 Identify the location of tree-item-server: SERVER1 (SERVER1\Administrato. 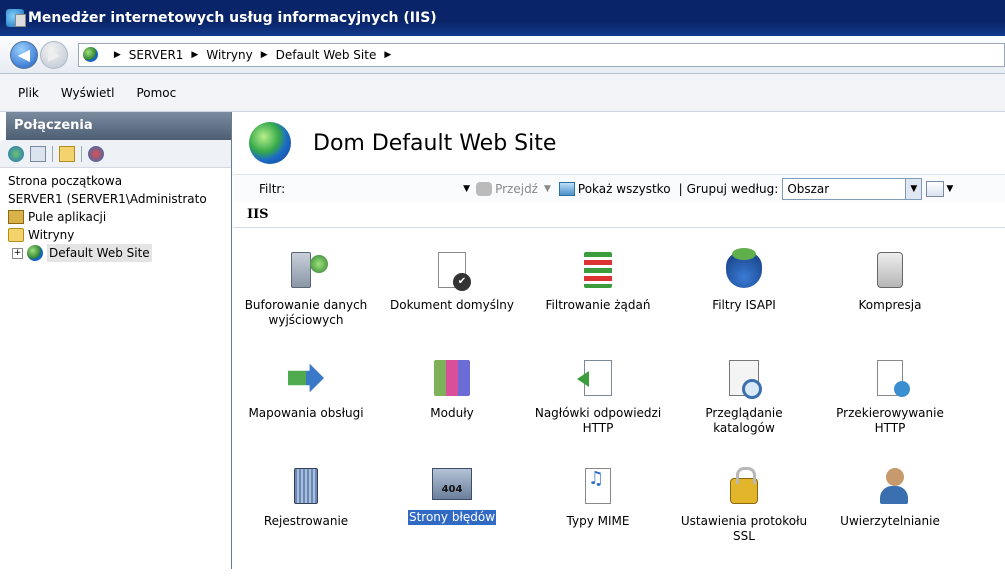
(119, 199).